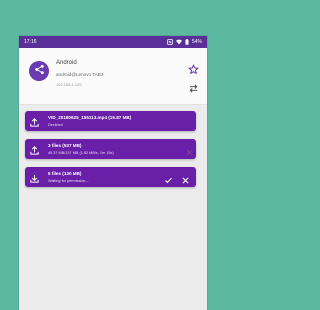 This screenshot has height=310, width=320. I want to click on device-name: Android, so click(66, 63).